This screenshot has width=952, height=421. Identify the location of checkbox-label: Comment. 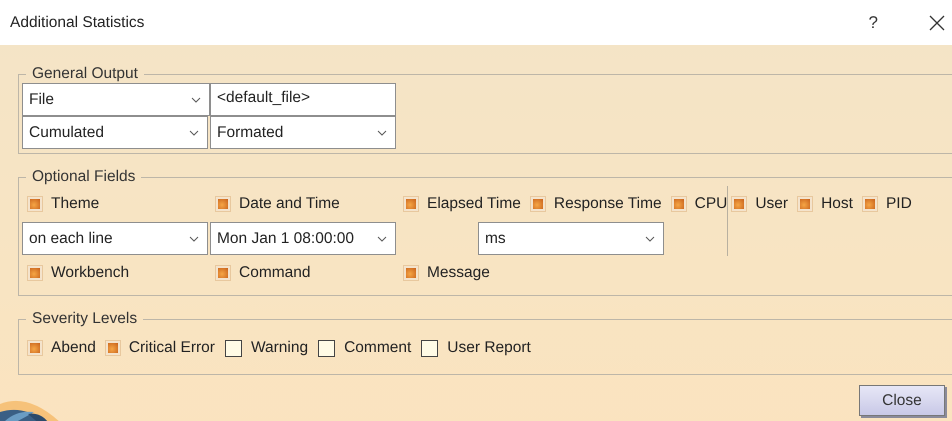
(378, 348).